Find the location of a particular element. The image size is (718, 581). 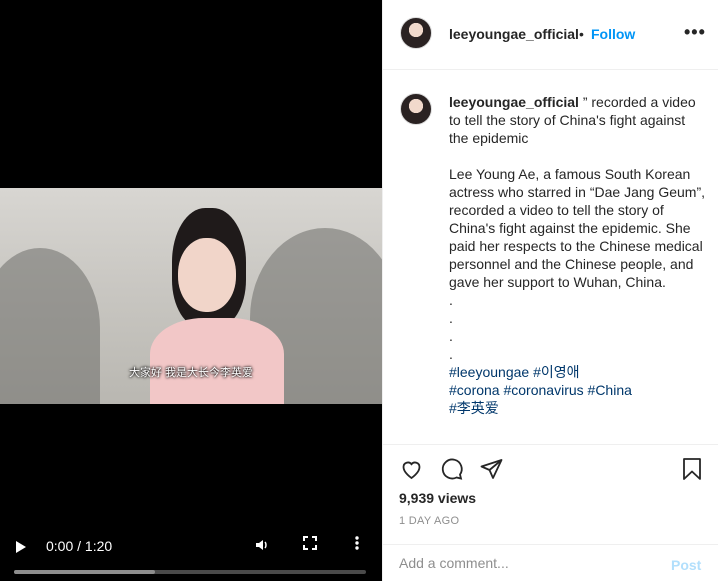

caption-username: leeyoungae_official is located at coordinates (514, 102).